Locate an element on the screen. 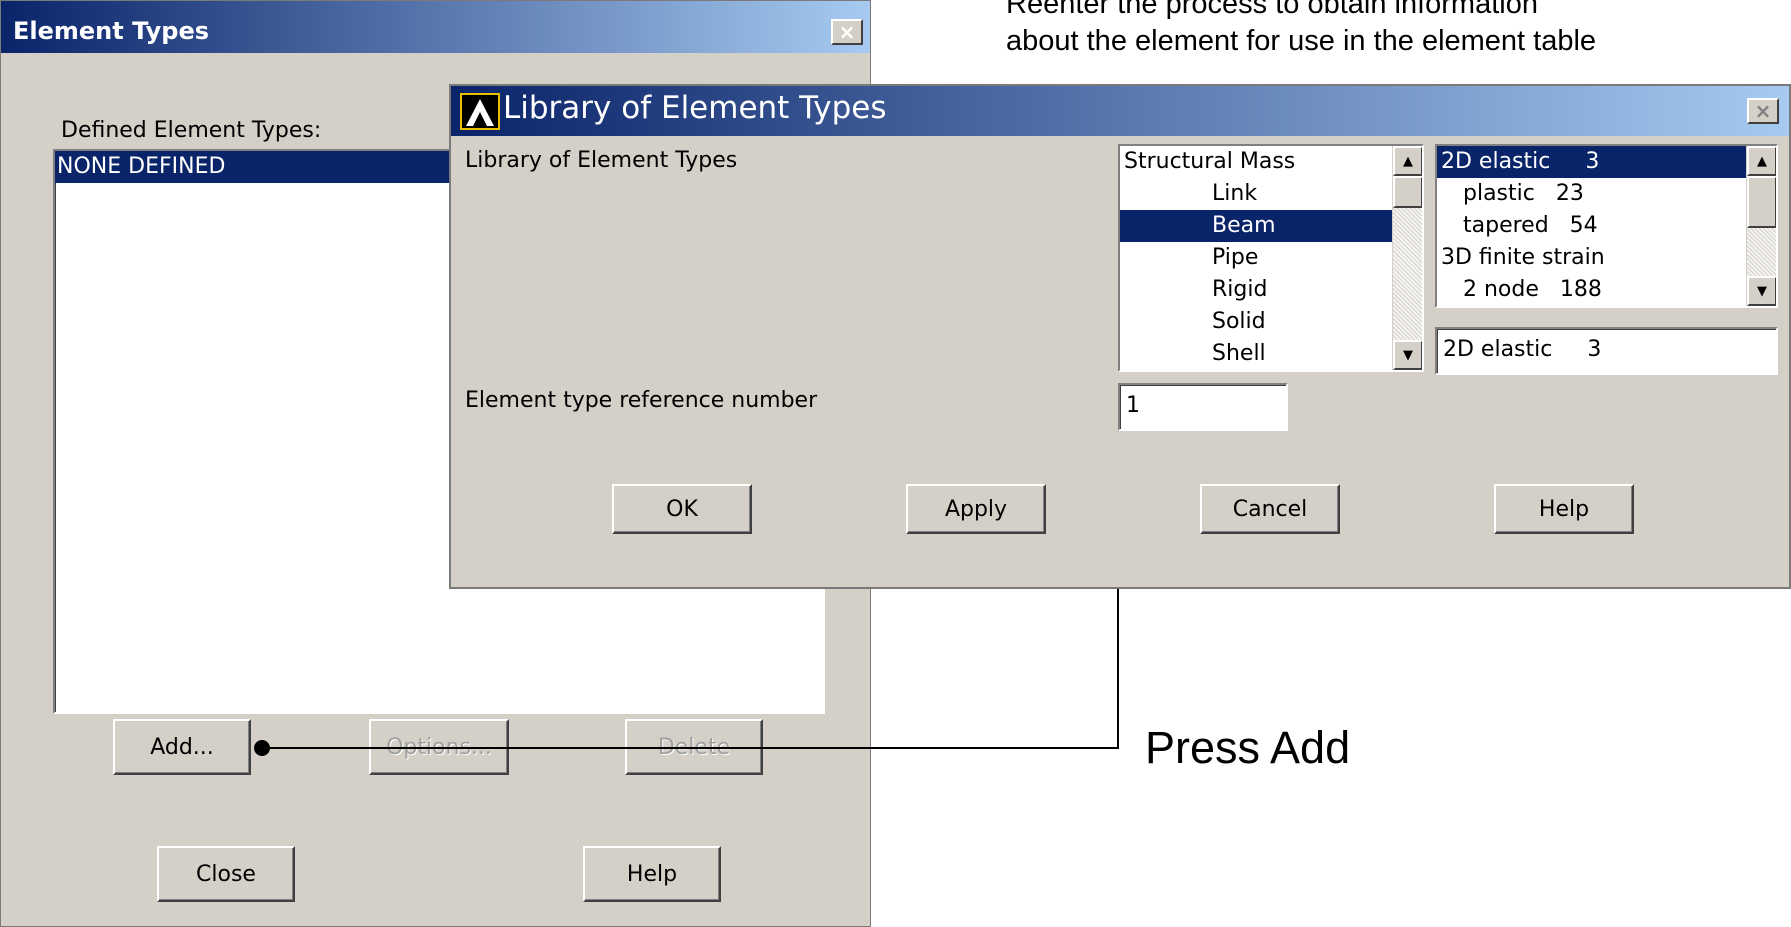 This screenshot has width=1791, height=927. element-types-titlebar: Element Types × is located at coordinates (435, 27).